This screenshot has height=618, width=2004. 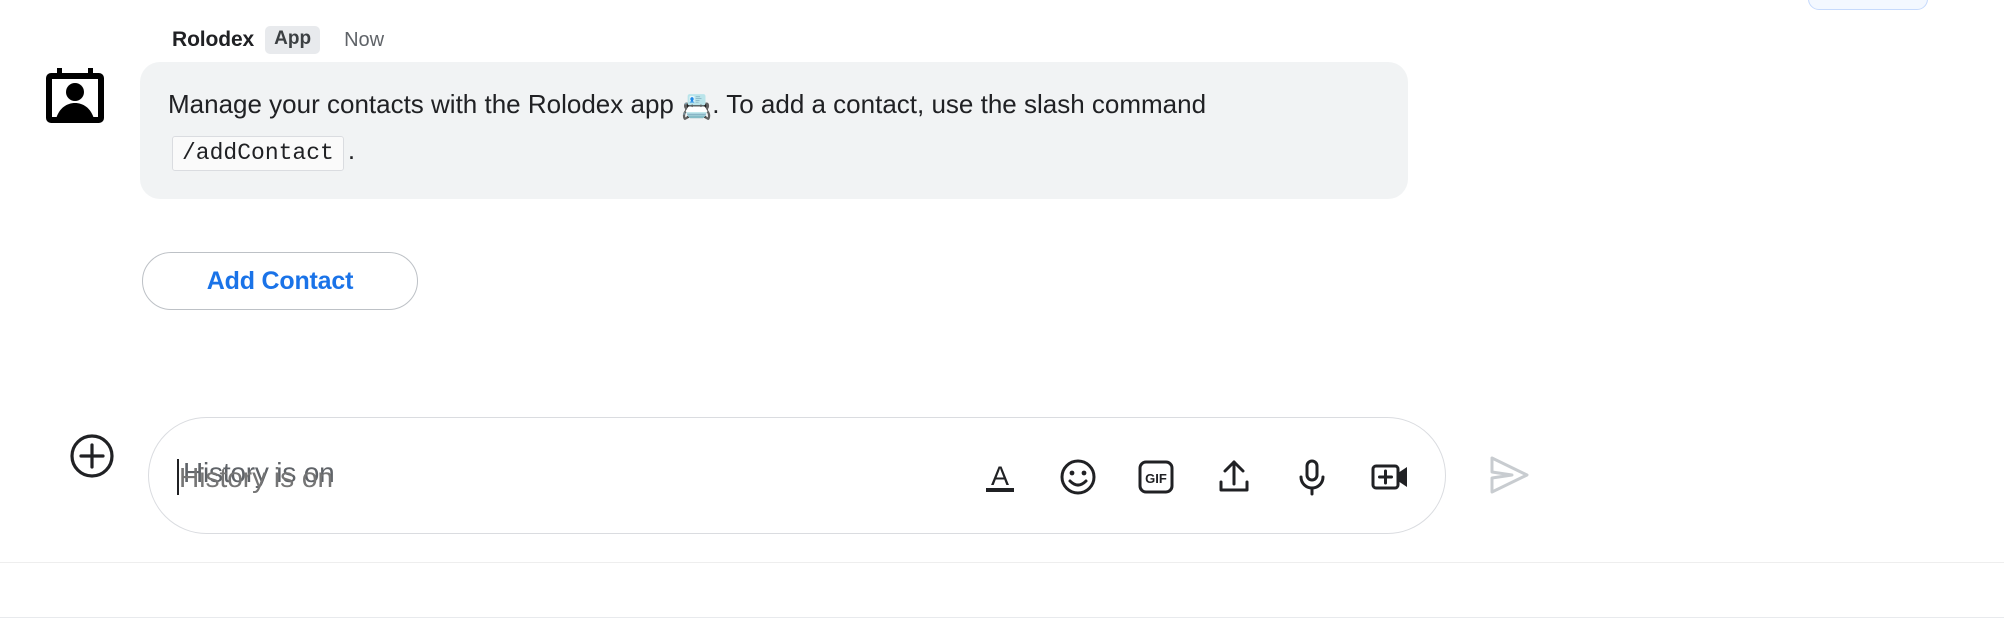 I want to click on send-arrow-icon, so click(x=1509, y=475).